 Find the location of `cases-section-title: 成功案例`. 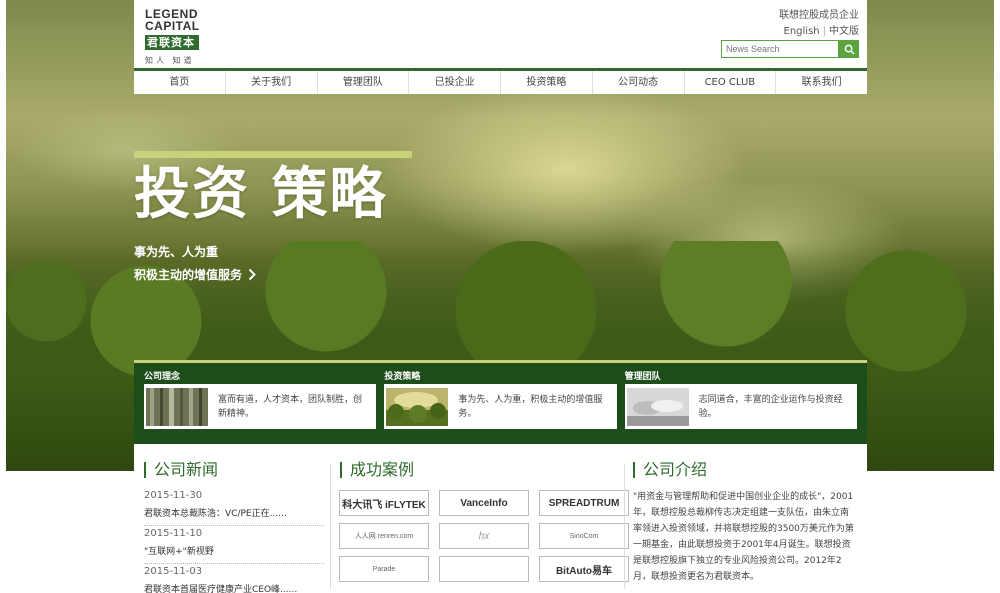

cases-section-title: 成功案例 is located at coordinates (377, 470).